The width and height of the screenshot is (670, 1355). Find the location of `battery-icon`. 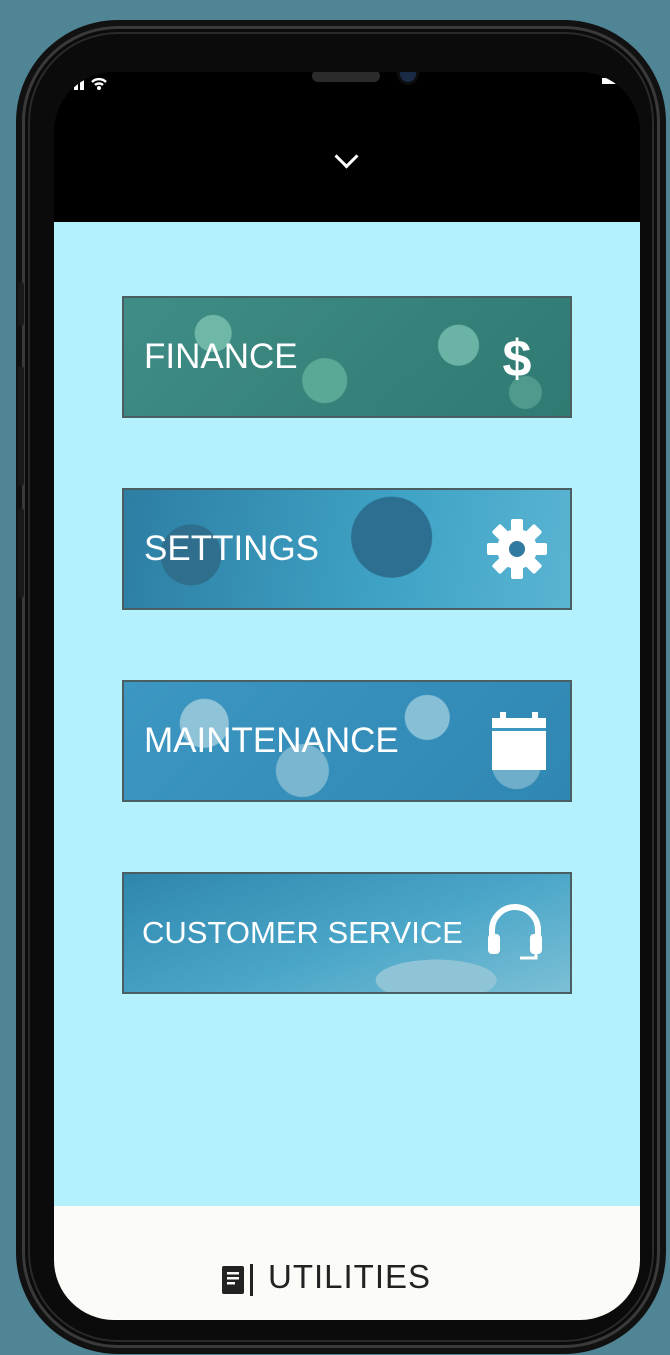

battery-icon is located at coordinates (613, 81).